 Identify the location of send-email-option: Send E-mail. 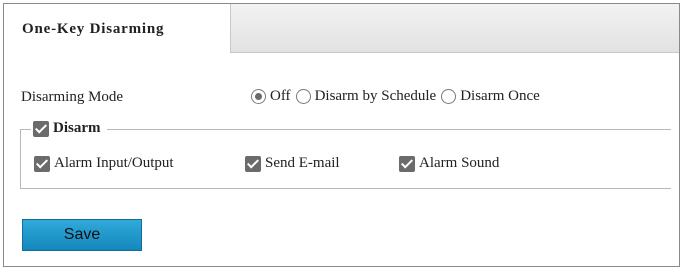
(292, 163).